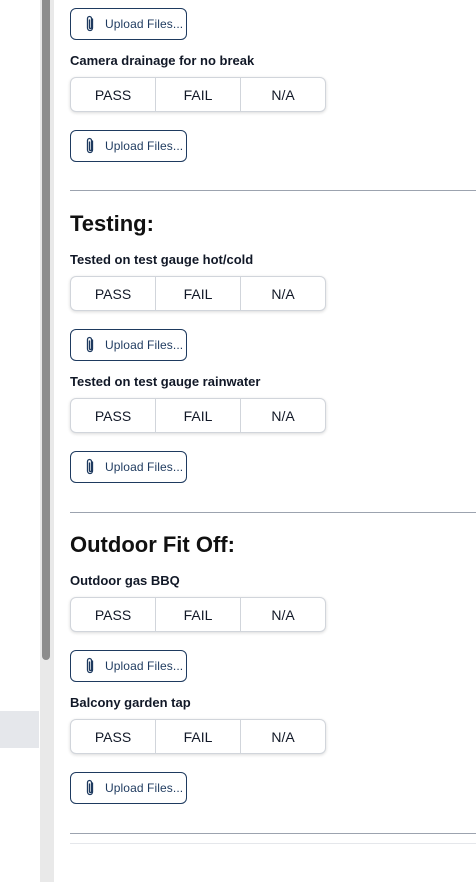 Image resolution: width=476 pixels, height=882 pixels. I want to click on sidebar-selected-item, so click(19, 729).